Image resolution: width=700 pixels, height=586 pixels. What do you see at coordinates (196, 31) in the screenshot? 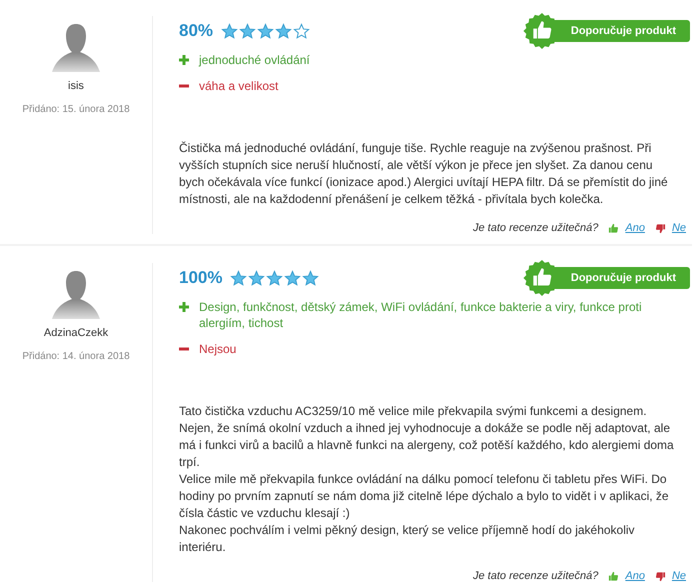
I see `rating-percent: 80%` at bounding box center [196, 31].